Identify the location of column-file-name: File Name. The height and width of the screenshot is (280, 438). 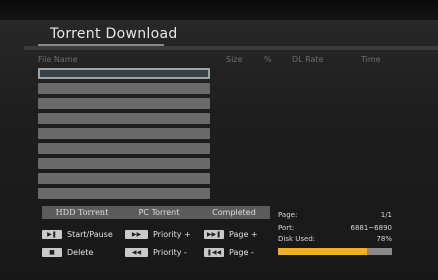
(58, 59).